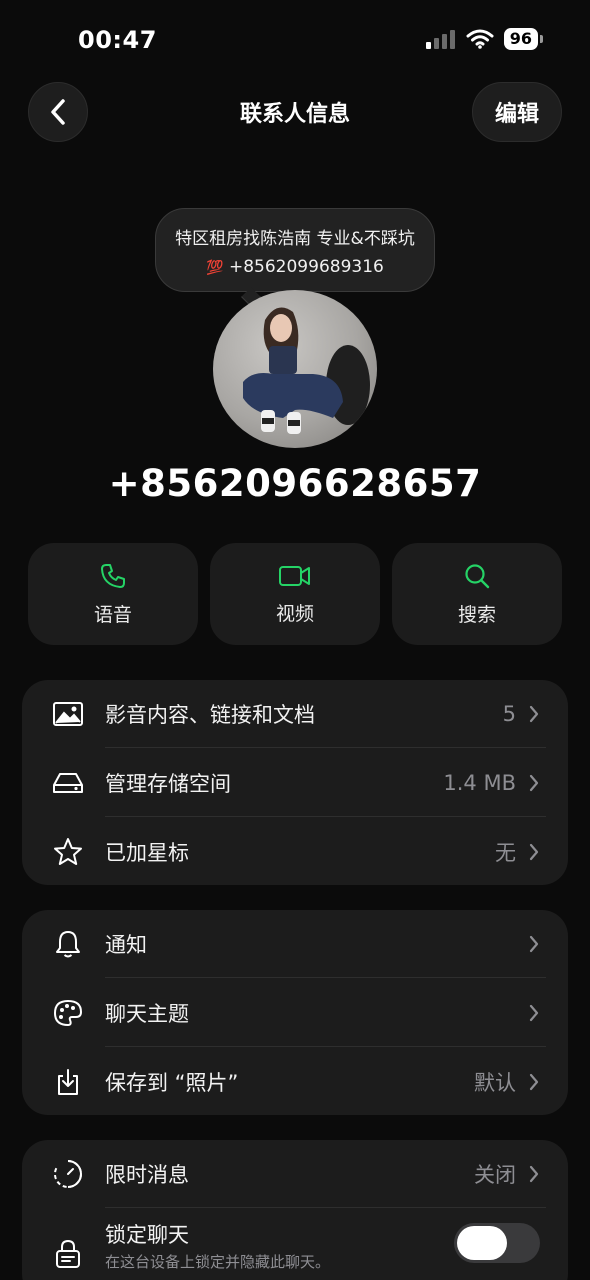 The image size is (590, 1280). Describe the element at coordinates (112, 614) in the screenshot. I see `voice-call-label: 语音` at that location.